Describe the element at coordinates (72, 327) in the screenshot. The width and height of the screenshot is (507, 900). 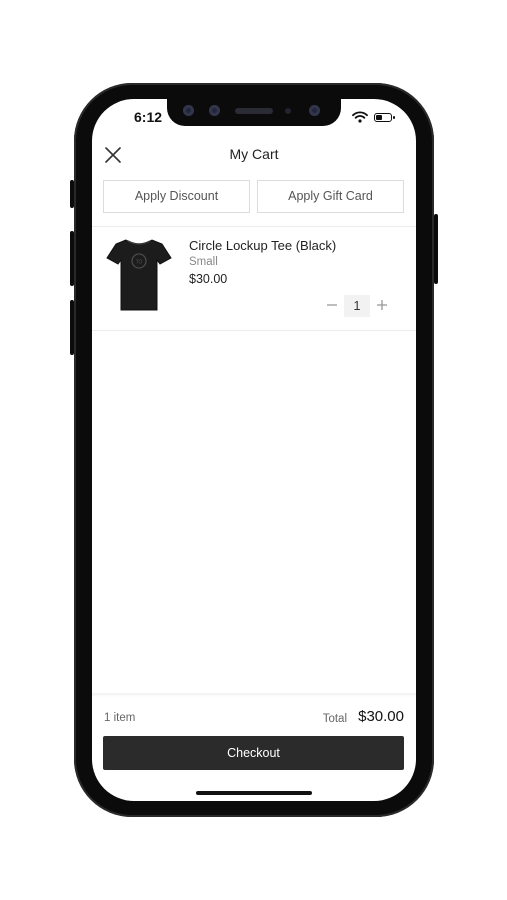
I see `volume-down-button` at that location.